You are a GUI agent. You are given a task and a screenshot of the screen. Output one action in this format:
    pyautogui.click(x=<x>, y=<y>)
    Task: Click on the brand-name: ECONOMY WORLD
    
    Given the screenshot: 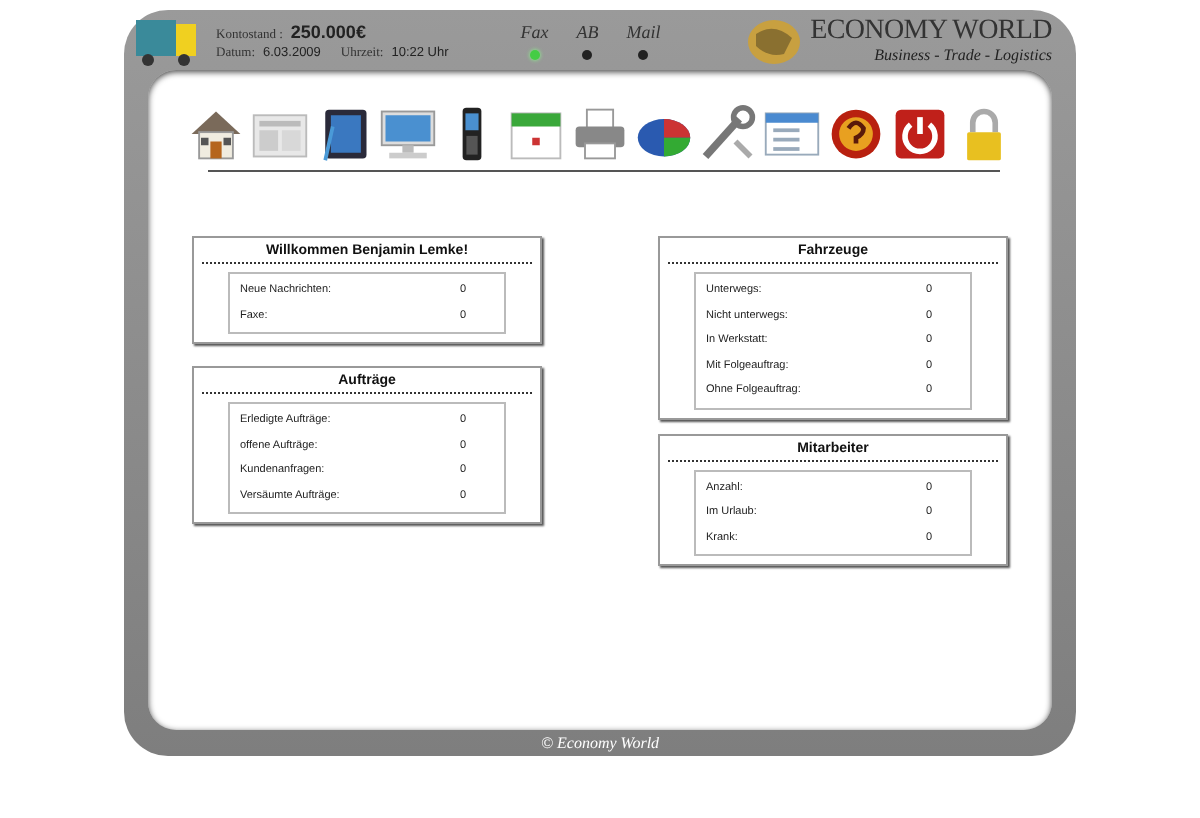 What is the action you would take?
    pyautogui.click(x=931, y=31)
    